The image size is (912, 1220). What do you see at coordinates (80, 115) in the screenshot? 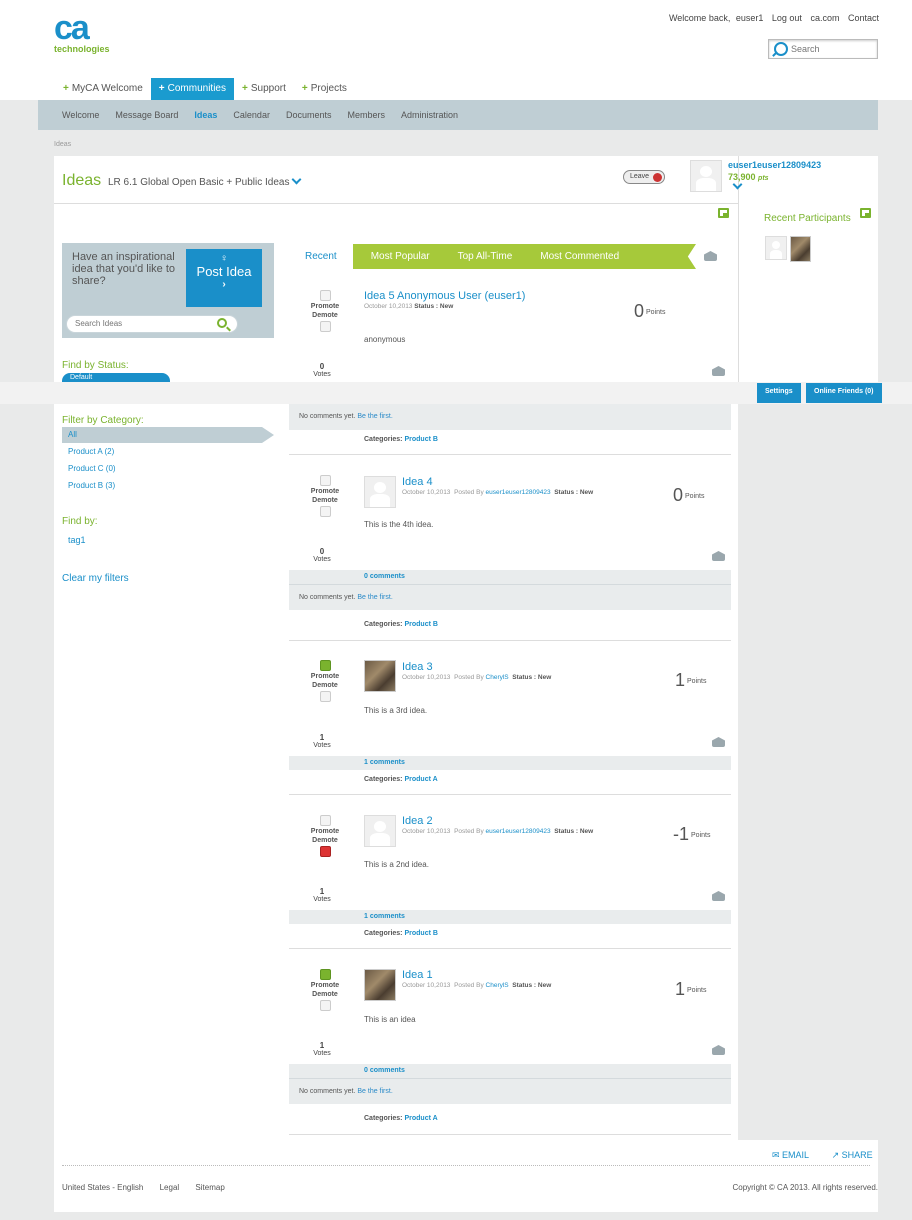
I see `subnav-welcome: Welcome` at bounding box center [80, 115].